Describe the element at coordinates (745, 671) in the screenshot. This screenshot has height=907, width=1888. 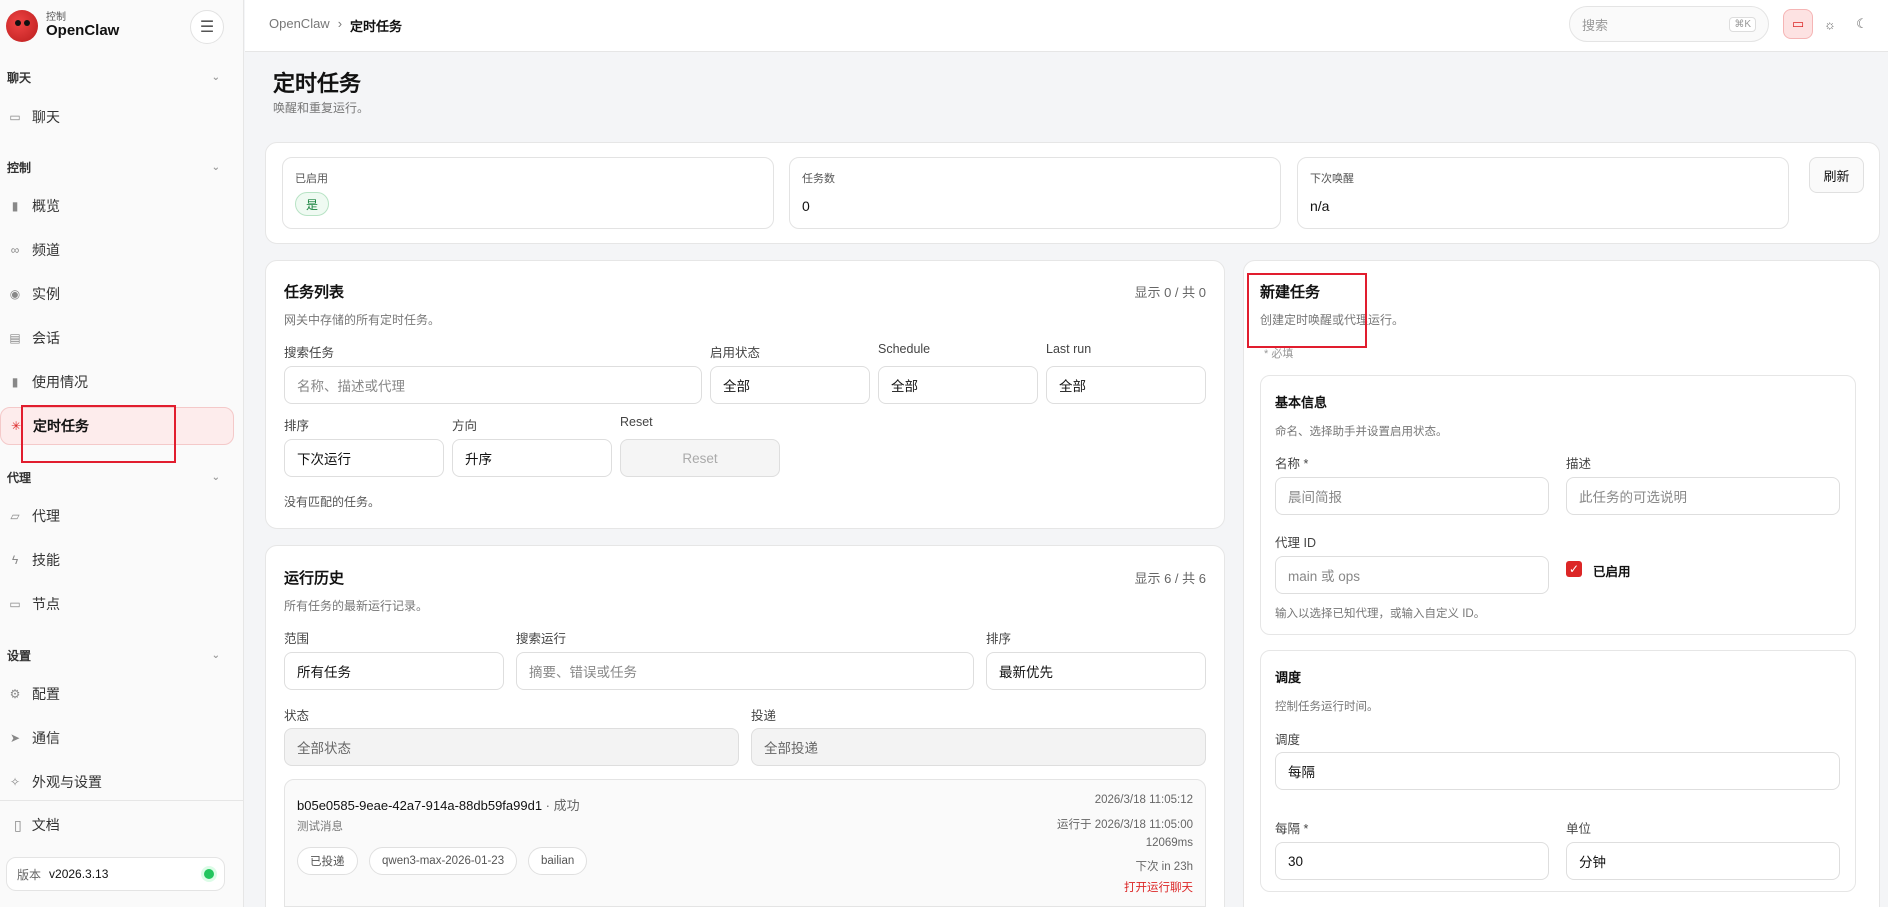
I see `run-search-input: 摘要、错误或任务` at that location.